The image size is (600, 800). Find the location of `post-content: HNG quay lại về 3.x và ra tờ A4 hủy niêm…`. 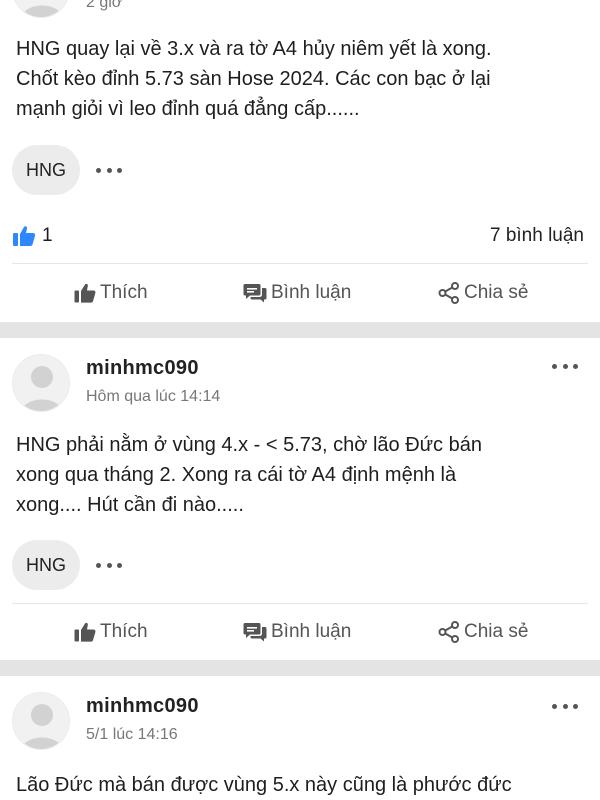

post-content: HNG quay lại về 3.x và ra tờ A4 hủy niêm… is located at coordinates (254, 79).